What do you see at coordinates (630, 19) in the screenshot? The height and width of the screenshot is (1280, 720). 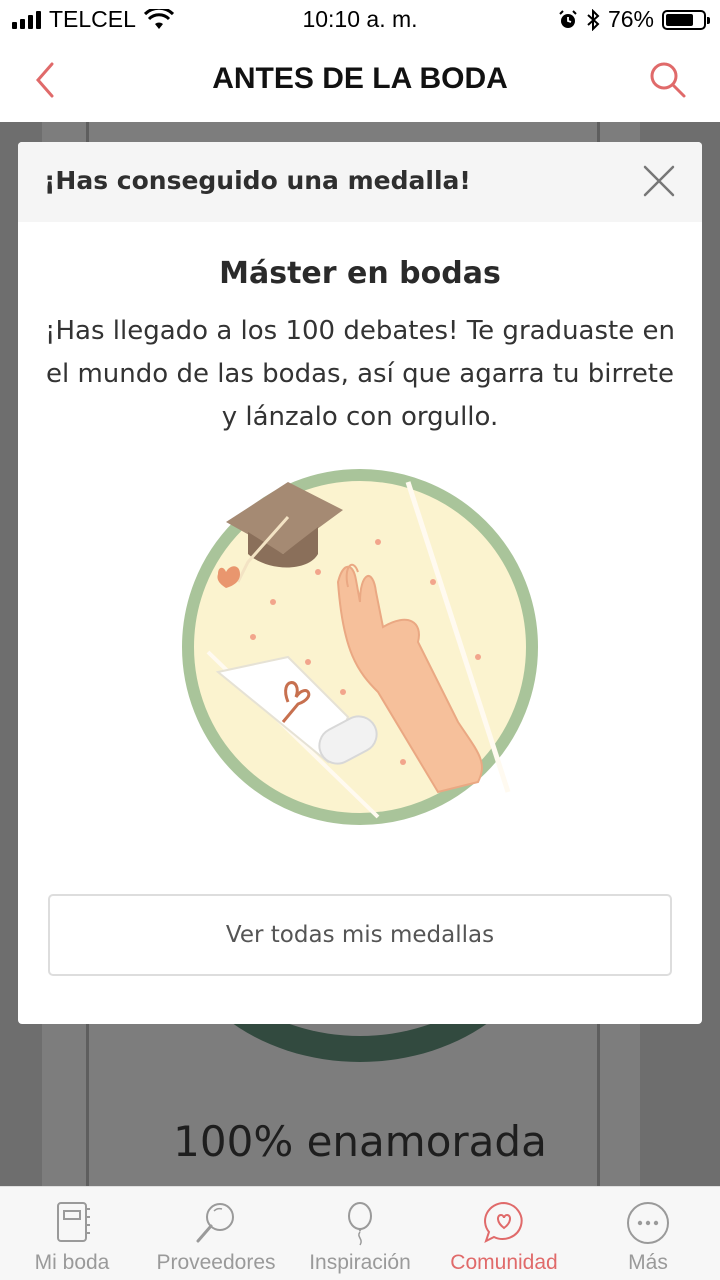 I see `battery-percent: 76%` at bounding box center [630, 19].